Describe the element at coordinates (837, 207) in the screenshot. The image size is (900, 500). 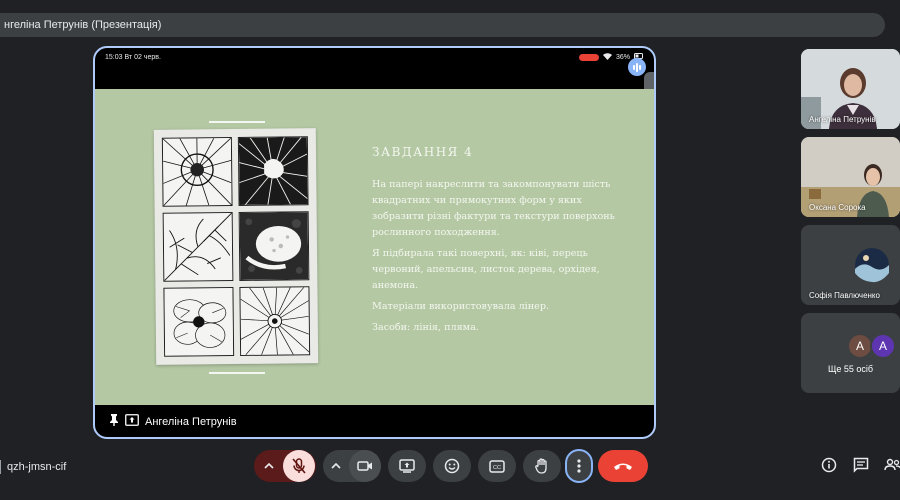
I see `participant-name-2: Оксана Сорока` at that location.